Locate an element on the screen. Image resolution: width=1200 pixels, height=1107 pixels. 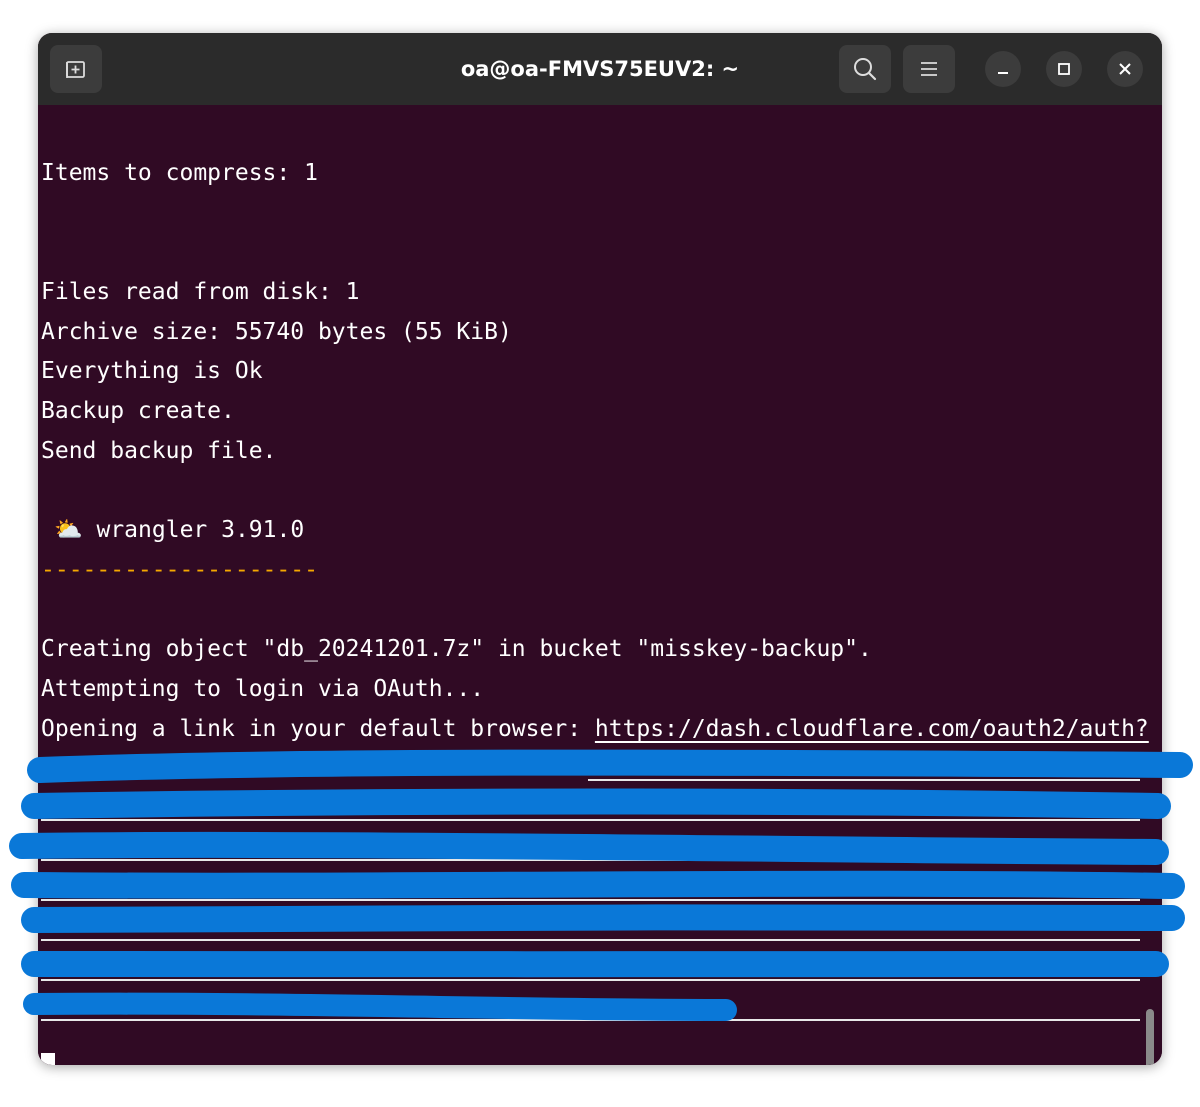
hamburger-menu-icon is located at coordinates (929, 69).